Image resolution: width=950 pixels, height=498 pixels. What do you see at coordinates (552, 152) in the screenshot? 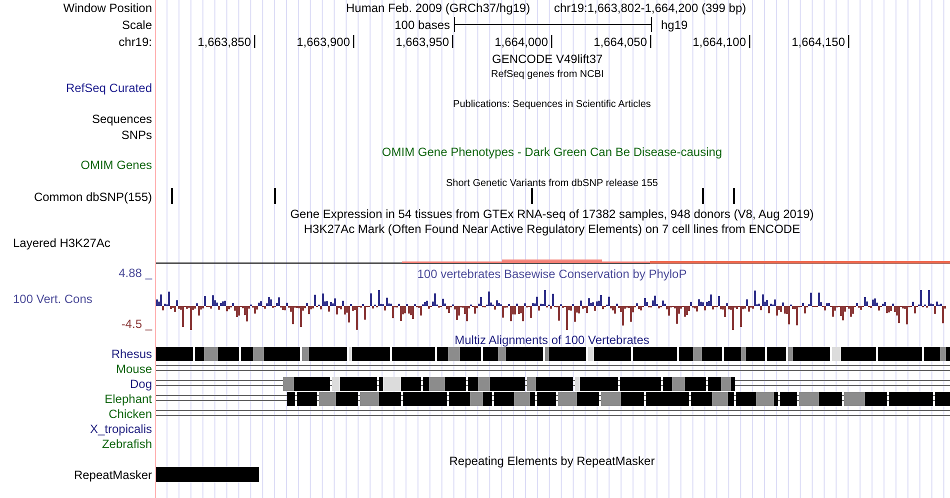
I see `track-title: OMIM Gene Phenotypes - Dark Green Can Be Disease-causing` at bounding box center [552, 152].